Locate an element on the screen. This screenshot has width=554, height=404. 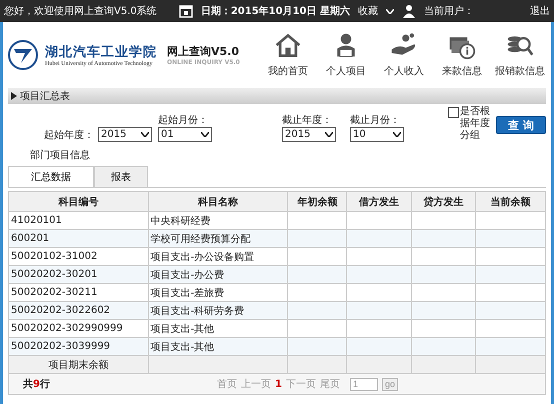
column-header: 借方发生 is located at coordinates (379, 202).